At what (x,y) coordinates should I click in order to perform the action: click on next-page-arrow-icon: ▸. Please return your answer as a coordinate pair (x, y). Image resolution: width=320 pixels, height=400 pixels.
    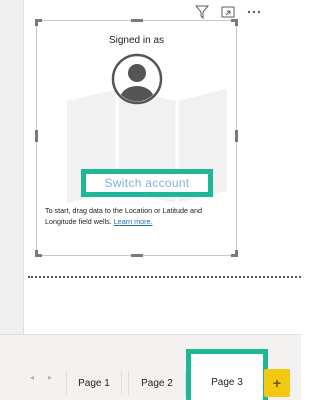
    Looking at the image, I should click on (50, 377).